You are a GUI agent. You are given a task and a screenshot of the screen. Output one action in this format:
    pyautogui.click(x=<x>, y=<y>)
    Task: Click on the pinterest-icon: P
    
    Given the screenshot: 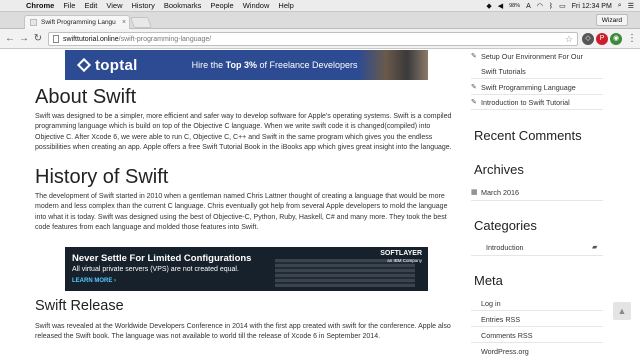 What is the action you would take?
    pyautogui.click(x=602, y=39)
    